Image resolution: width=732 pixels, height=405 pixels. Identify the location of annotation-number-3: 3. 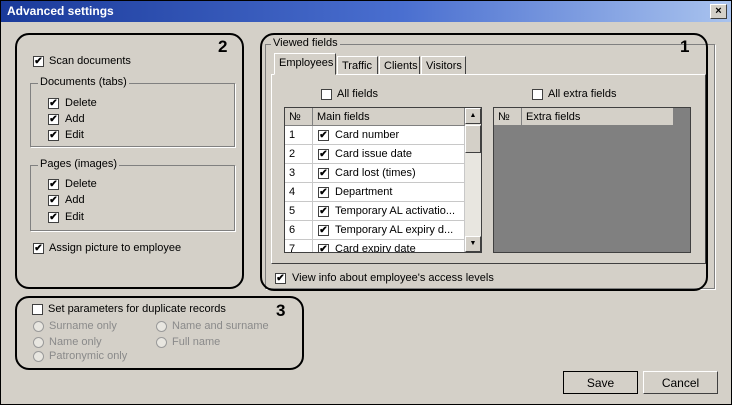
(281, 310).